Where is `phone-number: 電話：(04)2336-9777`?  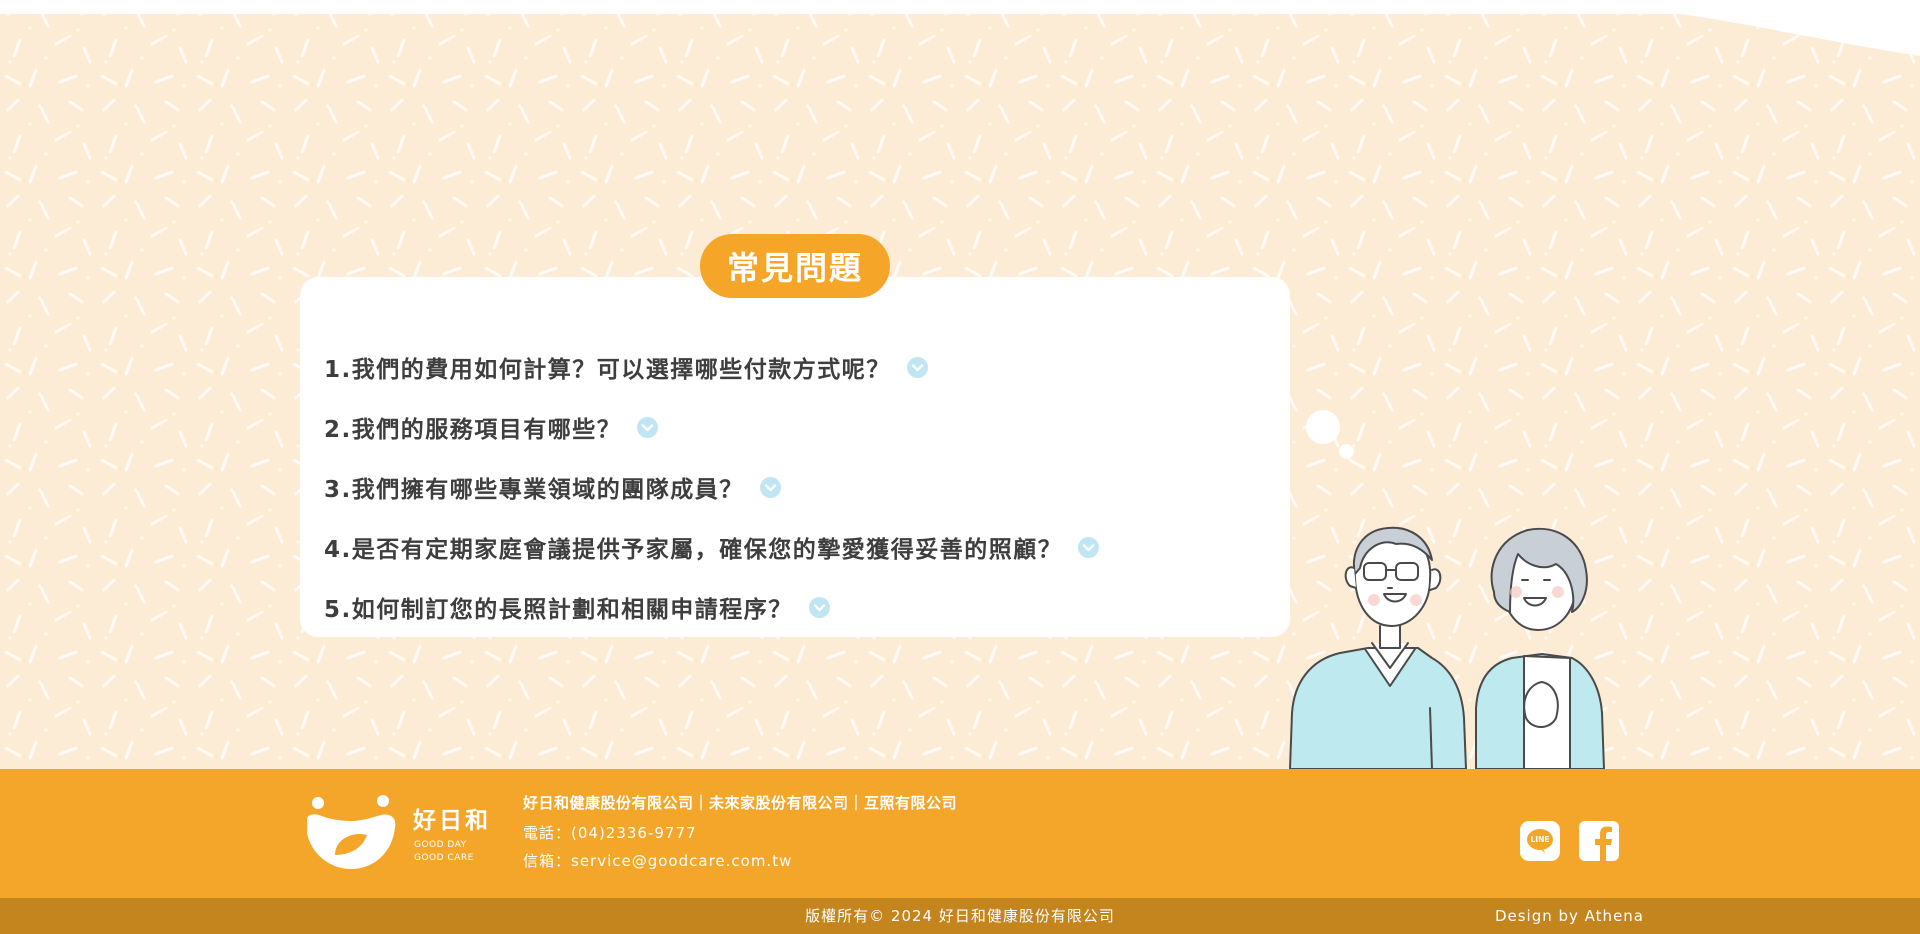
phone-number: 電話：(04)2336-9777 is located at coordinates (740, 835).